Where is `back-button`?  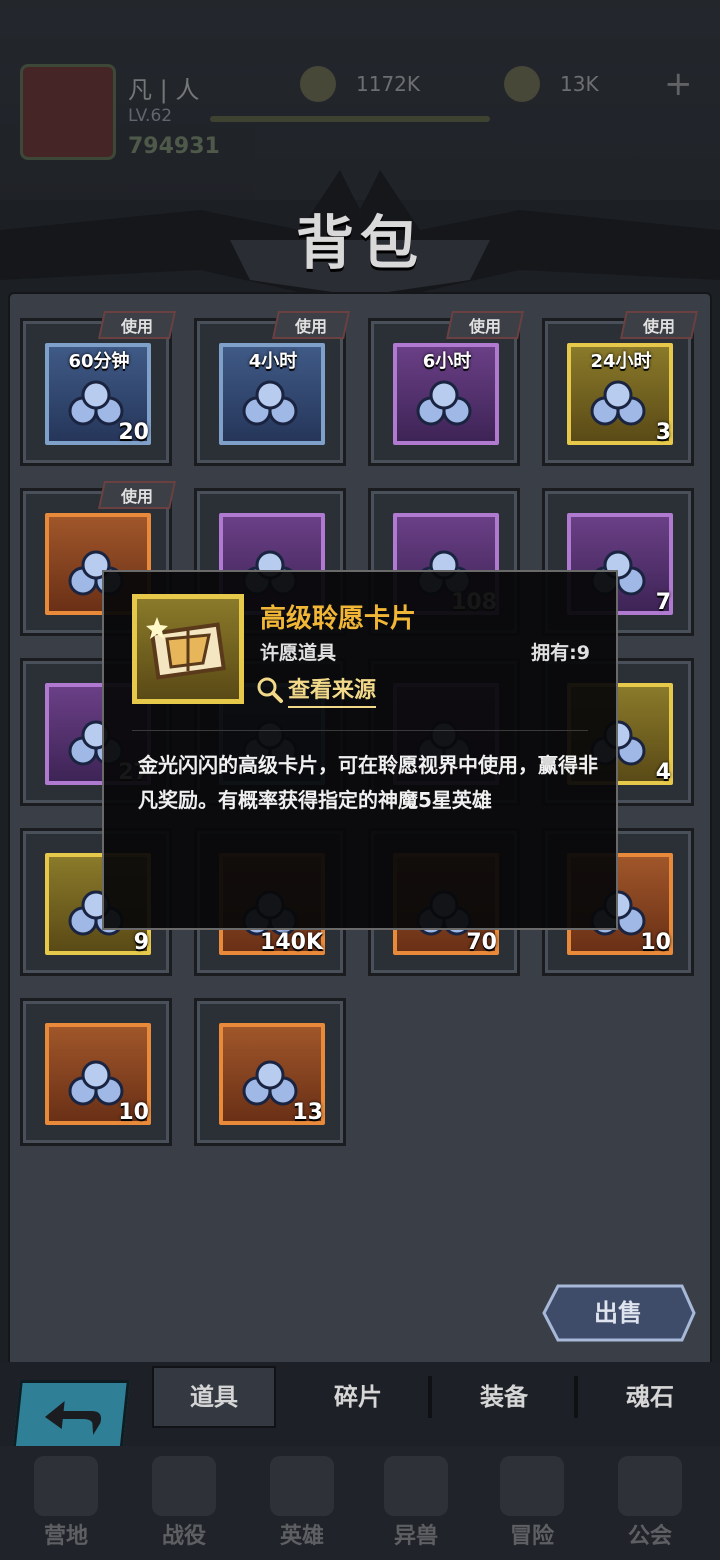 back-button is located at coordinates (71, 1417).